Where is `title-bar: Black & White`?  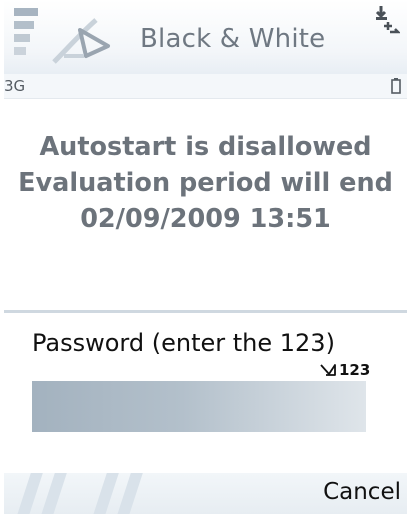 title-bar: Black & White is located at coordinates (205, 37).